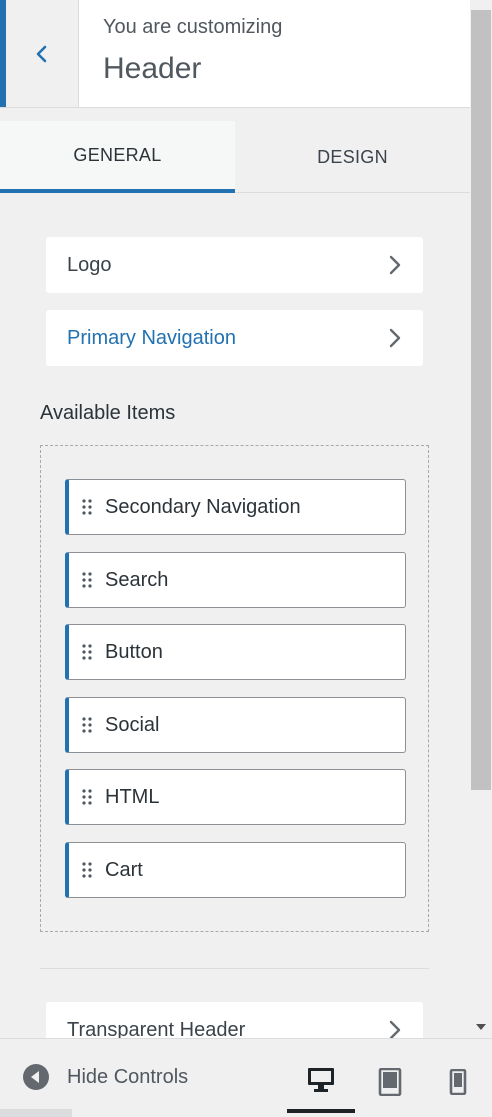 This screenshot has width=492, height=1117. What do you see at coordinates (234, 968) in the screenshot?
I see `section-divider` at bounding box center [234, 968].